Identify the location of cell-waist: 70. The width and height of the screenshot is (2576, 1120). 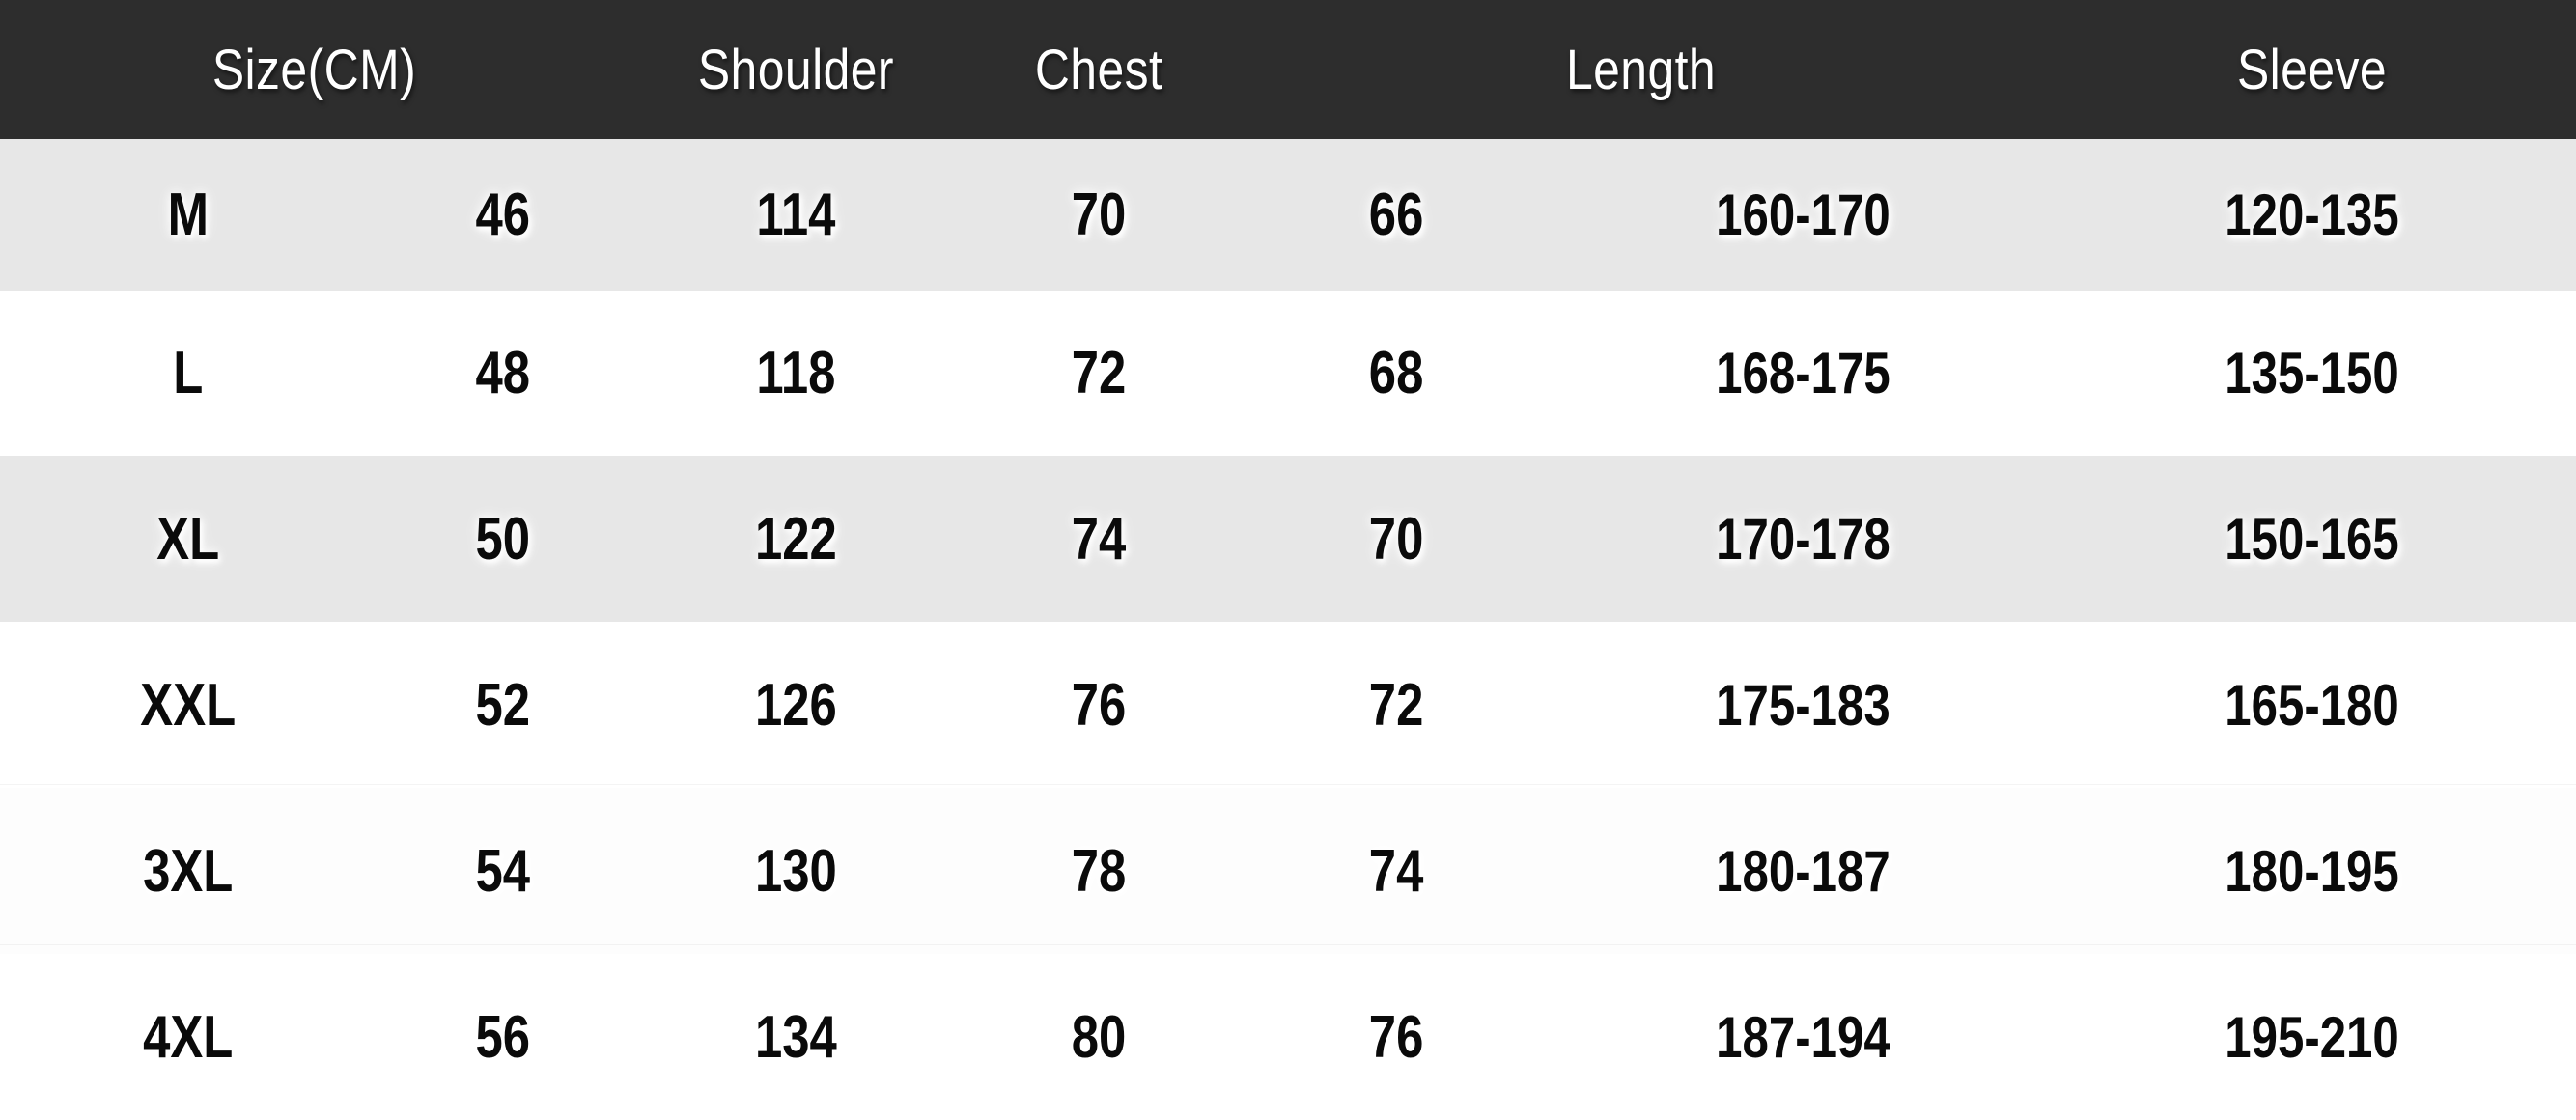
(1099, 215).